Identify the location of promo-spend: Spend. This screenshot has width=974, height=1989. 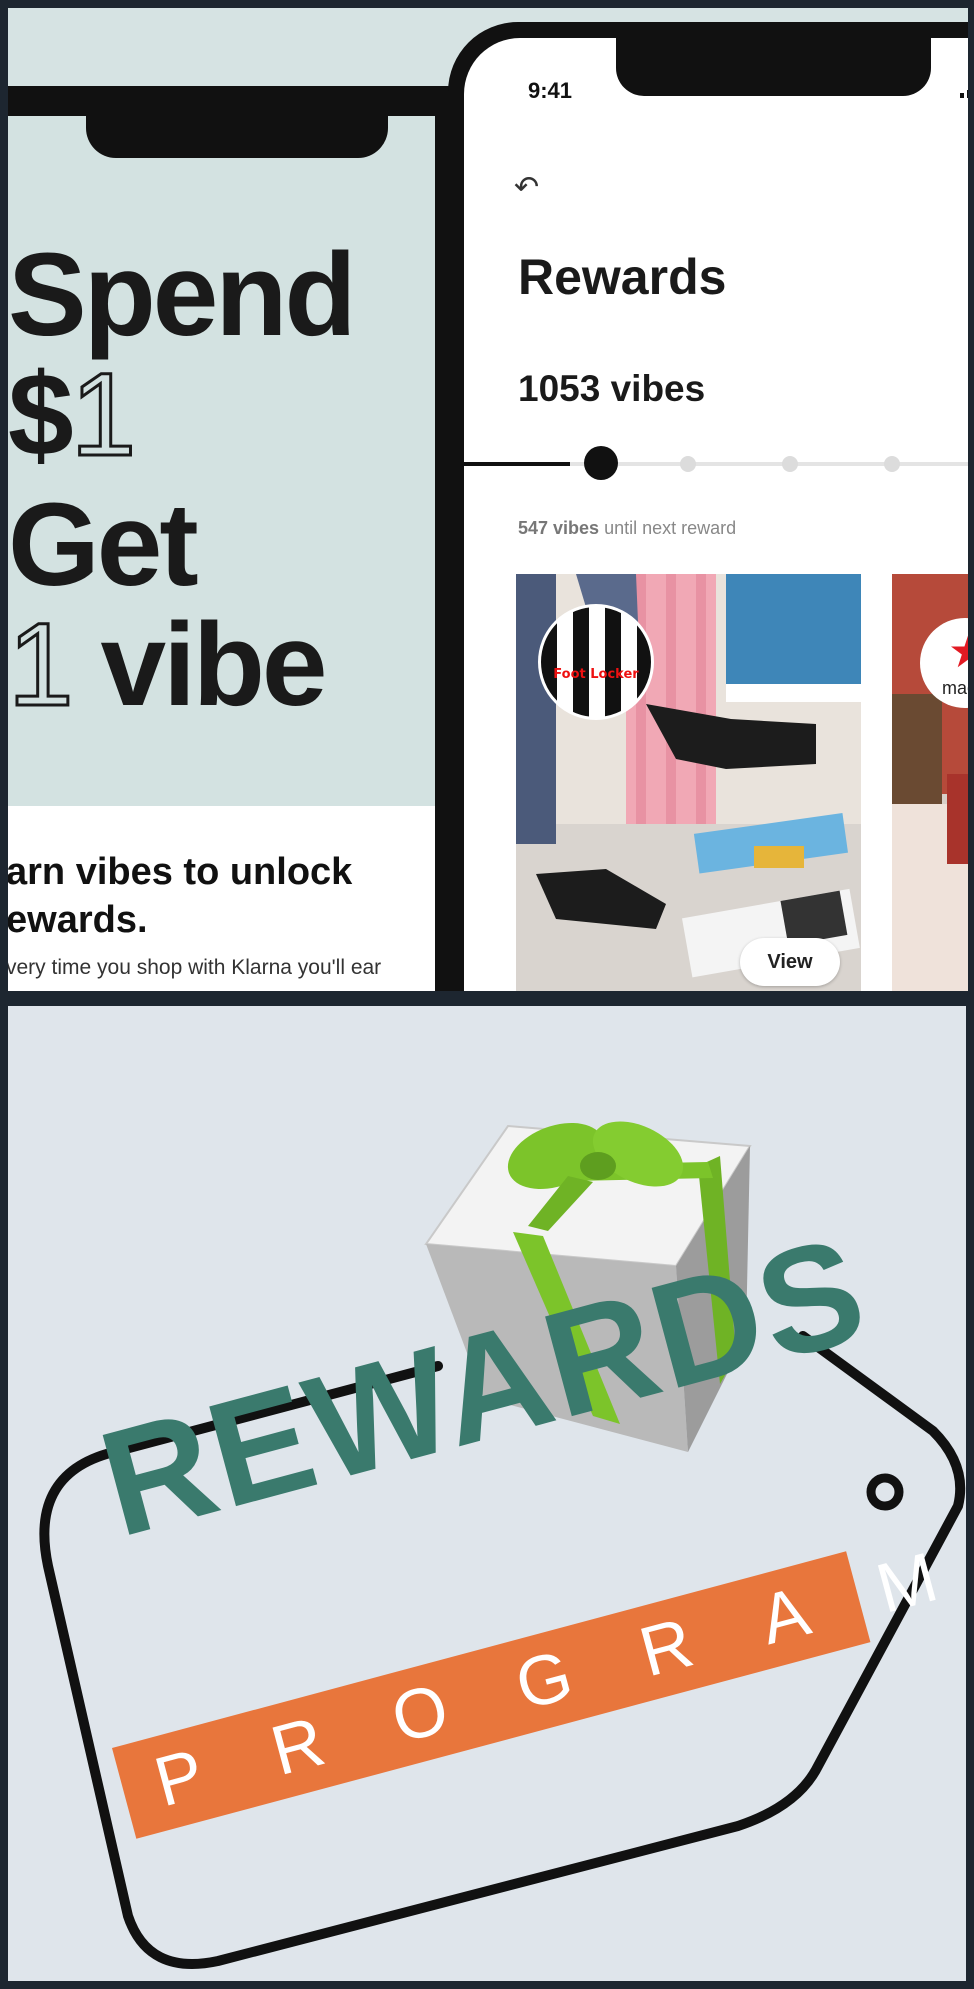
(182, 295).